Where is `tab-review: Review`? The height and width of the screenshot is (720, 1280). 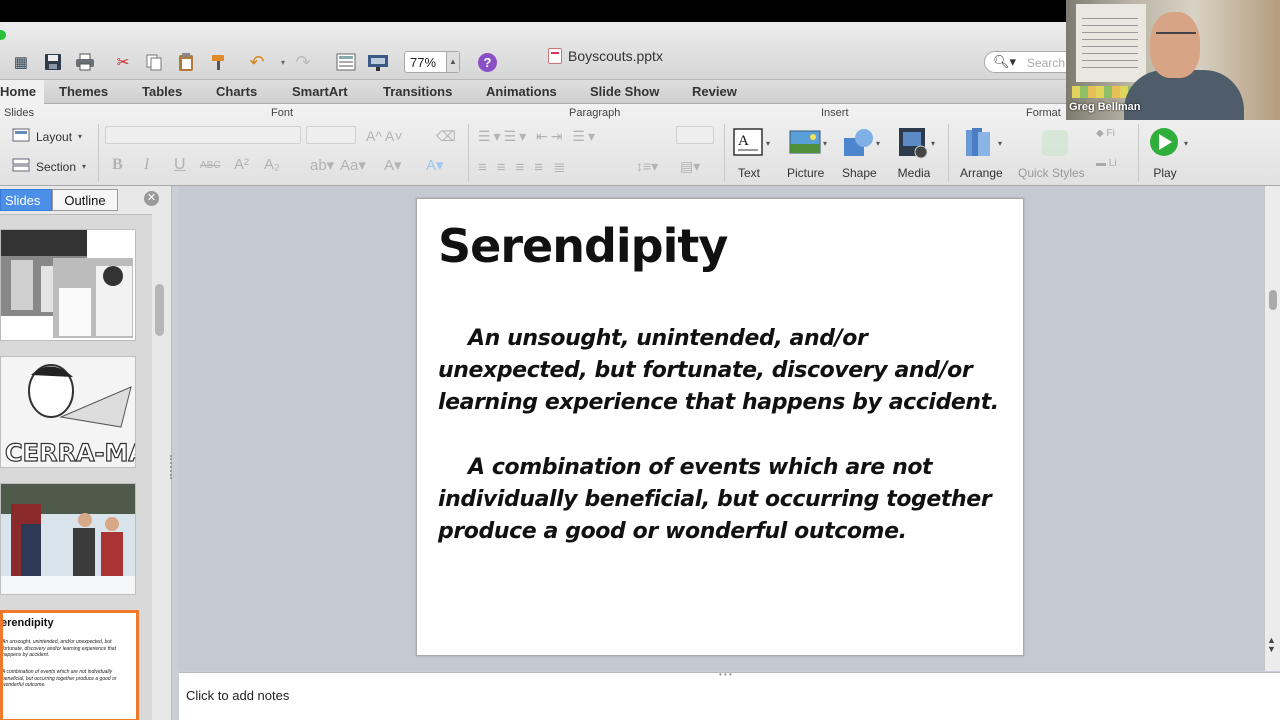
tab-review: Review is located at coordinates (714, 91).